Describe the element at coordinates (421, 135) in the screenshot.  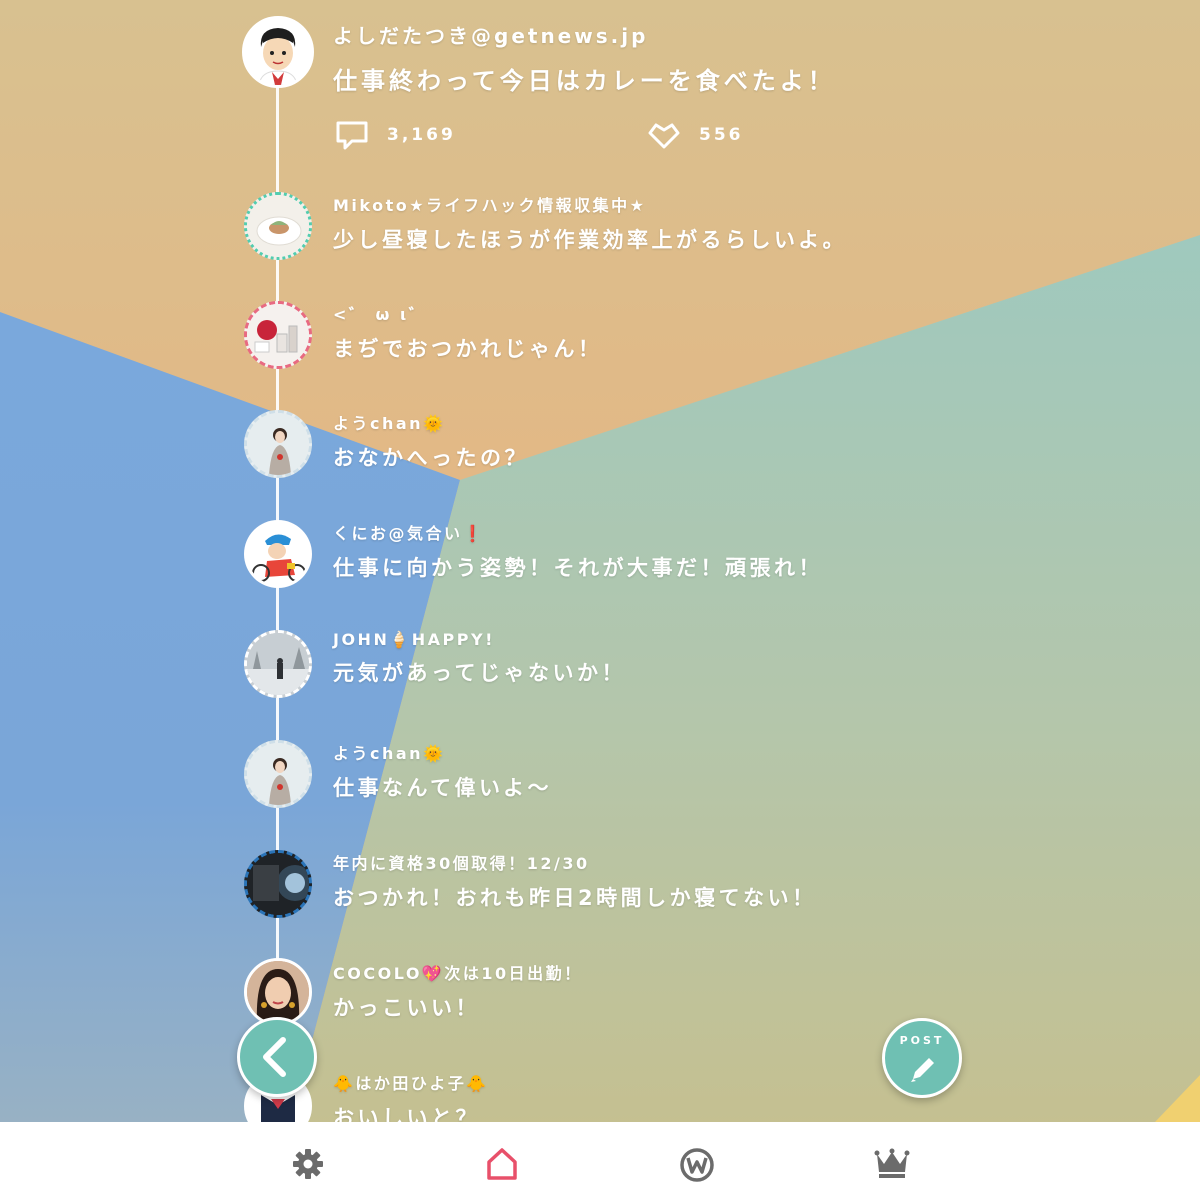
I see `comment-count: 3,169` at that location.